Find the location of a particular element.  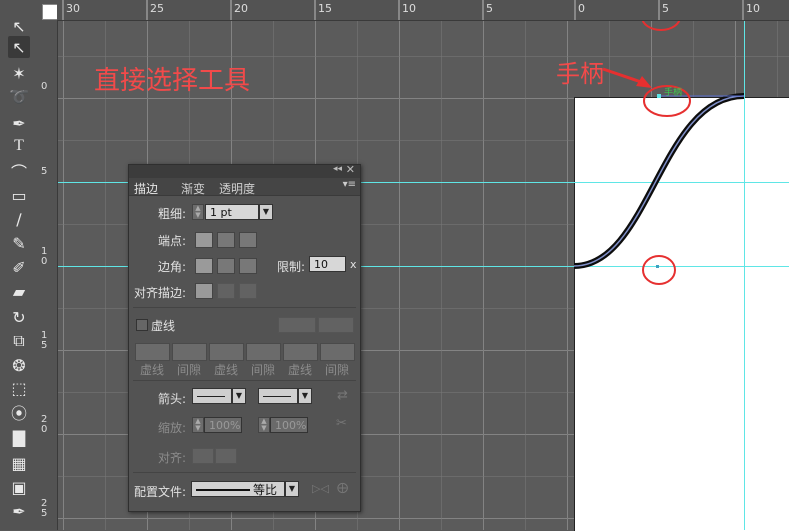

end-scale-stepper: ▲ ▼ is located at coordinates (264, 425).